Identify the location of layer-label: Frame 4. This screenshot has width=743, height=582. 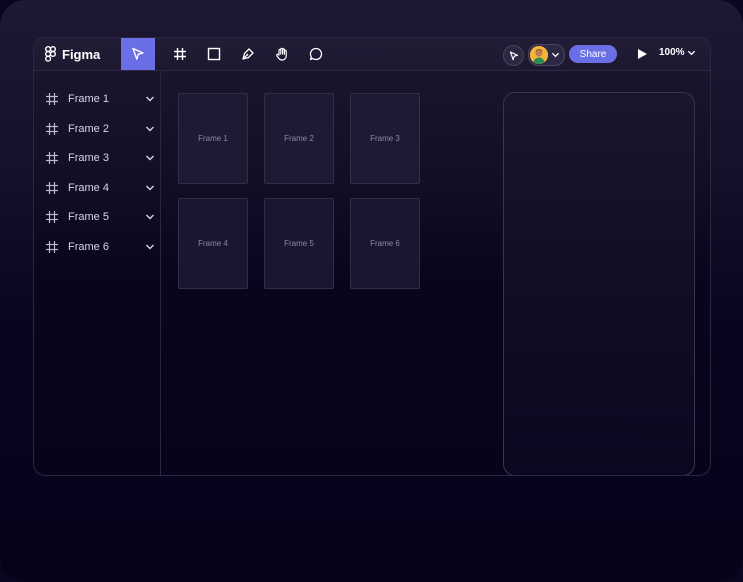
(88, 188).